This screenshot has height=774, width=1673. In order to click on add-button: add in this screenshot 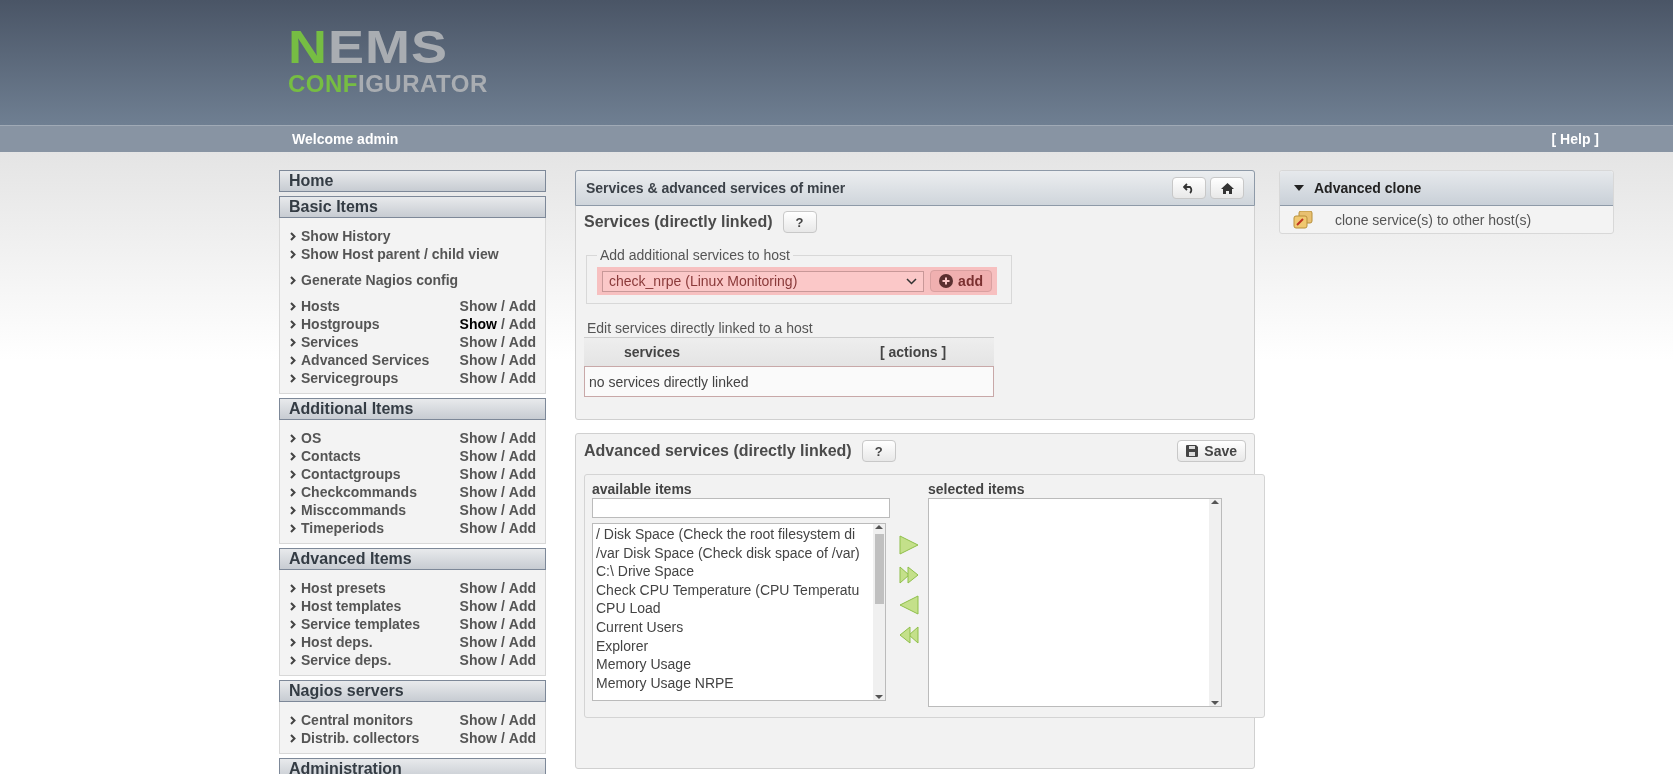, I will do `click(961, 281)`.